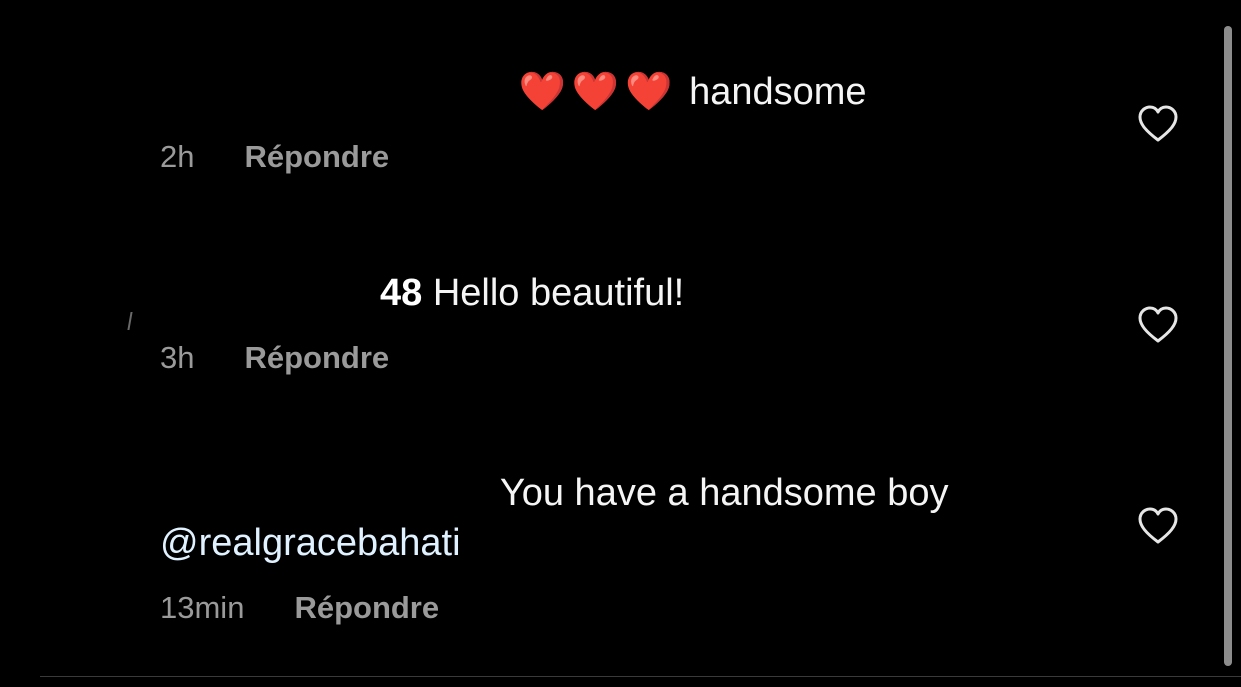  I want to click on bottom-divider, so click(640, 676).